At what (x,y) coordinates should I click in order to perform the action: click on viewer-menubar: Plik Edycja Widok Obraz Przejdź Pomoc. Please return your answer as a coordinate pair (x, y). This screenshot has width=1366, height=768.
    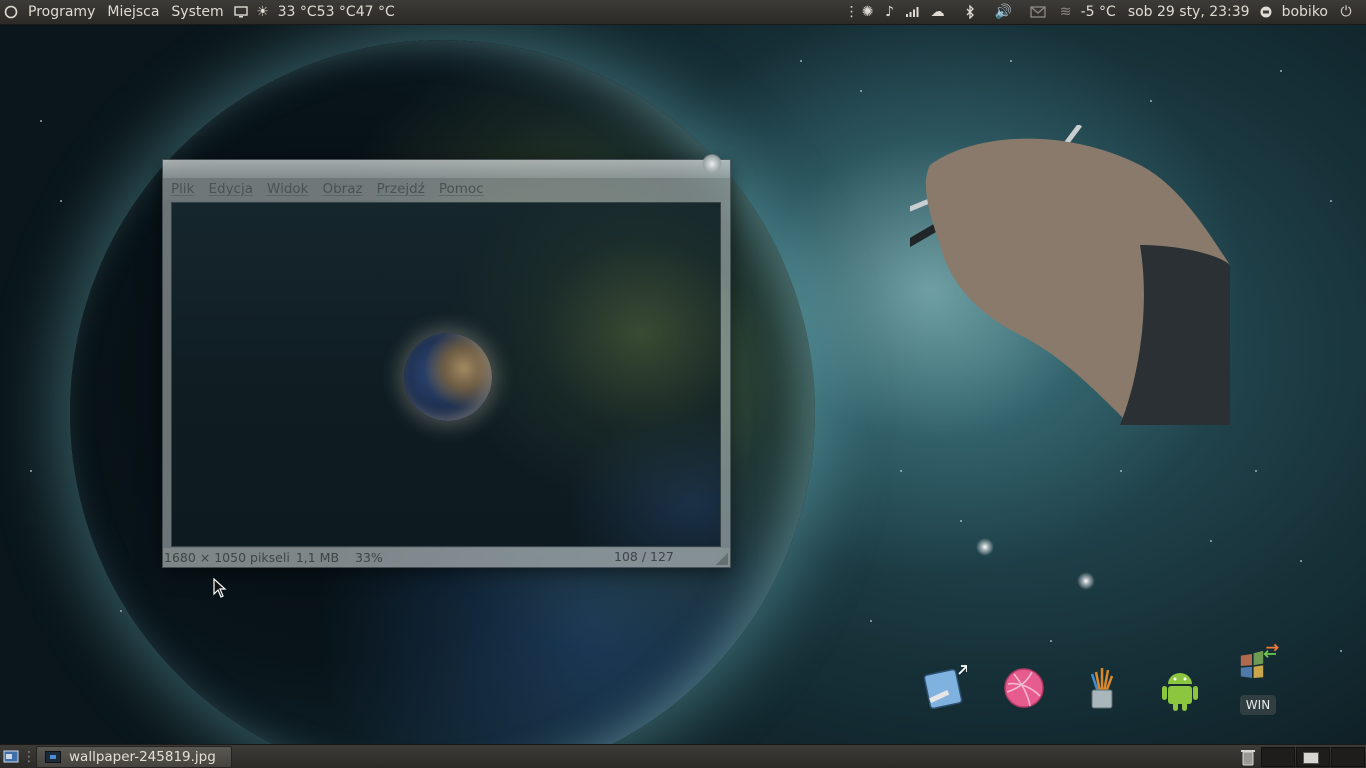
    Looking at the image, I should click on (446, 189).